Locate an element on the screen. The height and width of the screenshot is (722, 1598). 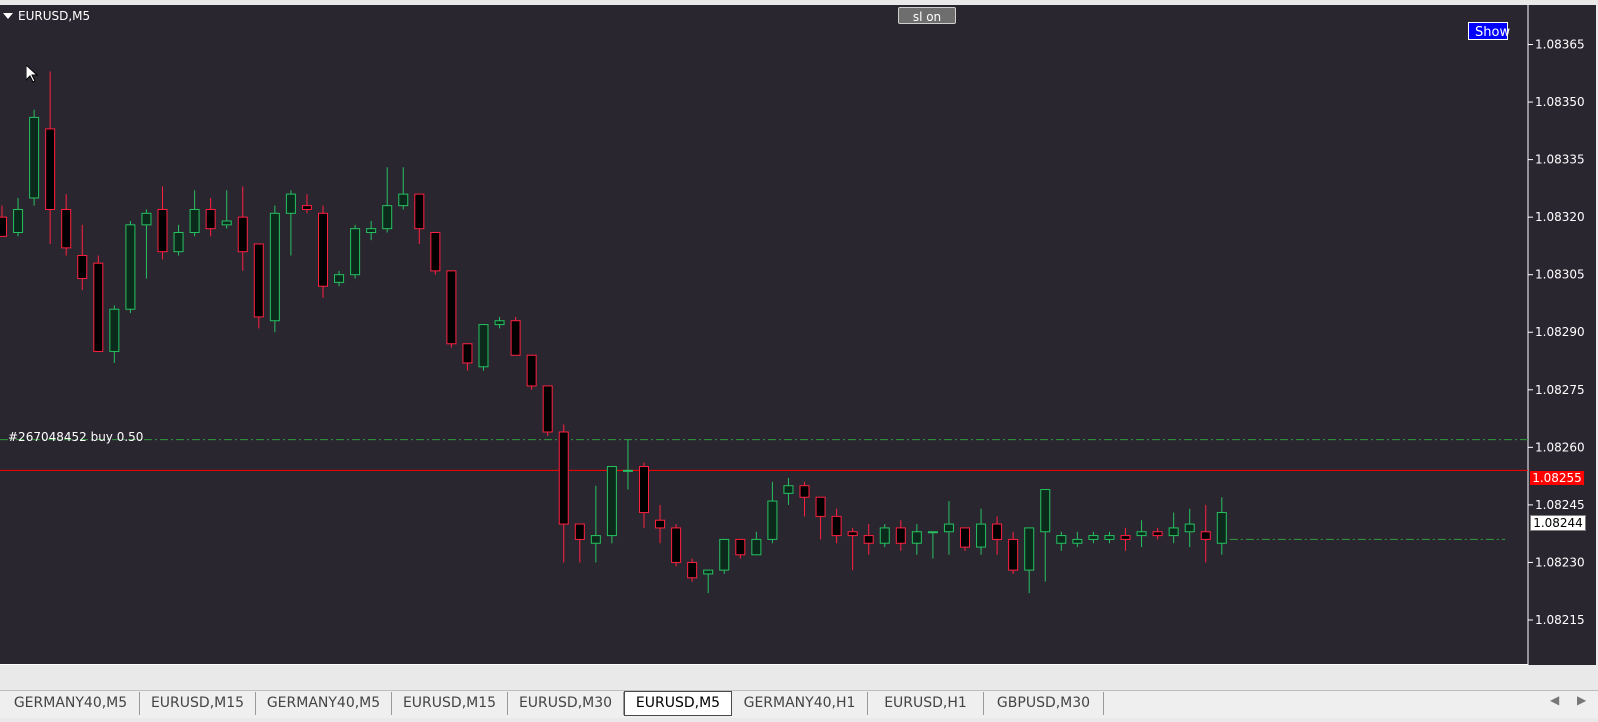
price-tick-label: 1.08350 is located at coordinates (1560, 102).